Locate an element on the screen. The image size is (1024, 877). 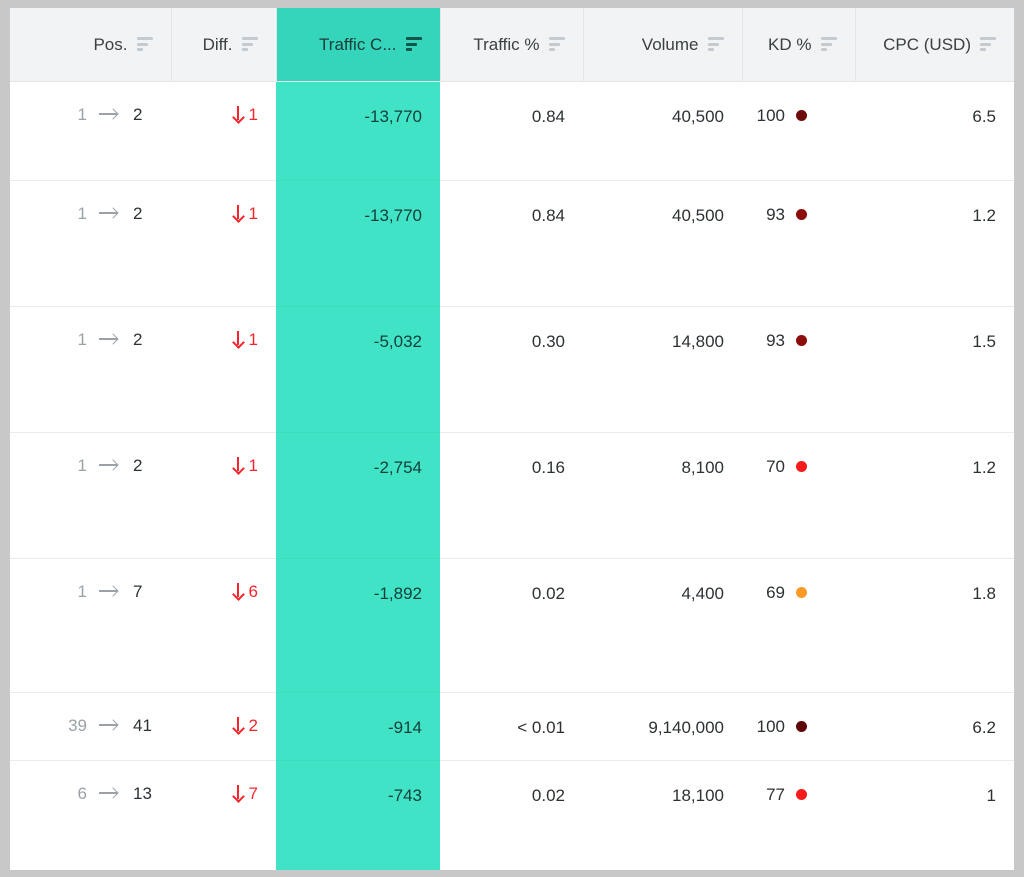
cell-traffic-percent: 0.84 is located at coordinates (511, 243).